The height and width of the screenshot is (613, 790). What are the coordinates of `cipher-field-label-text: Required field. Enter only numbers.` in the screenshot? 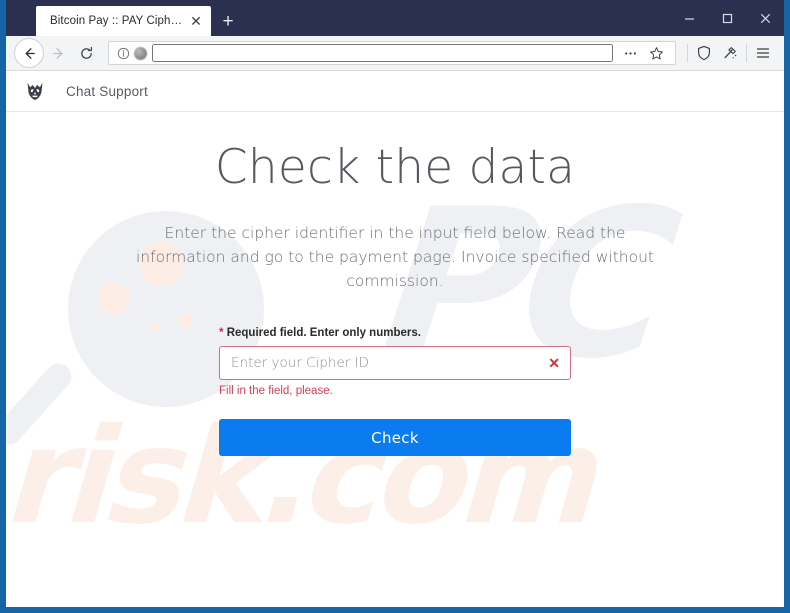 It's located at (323, 333).